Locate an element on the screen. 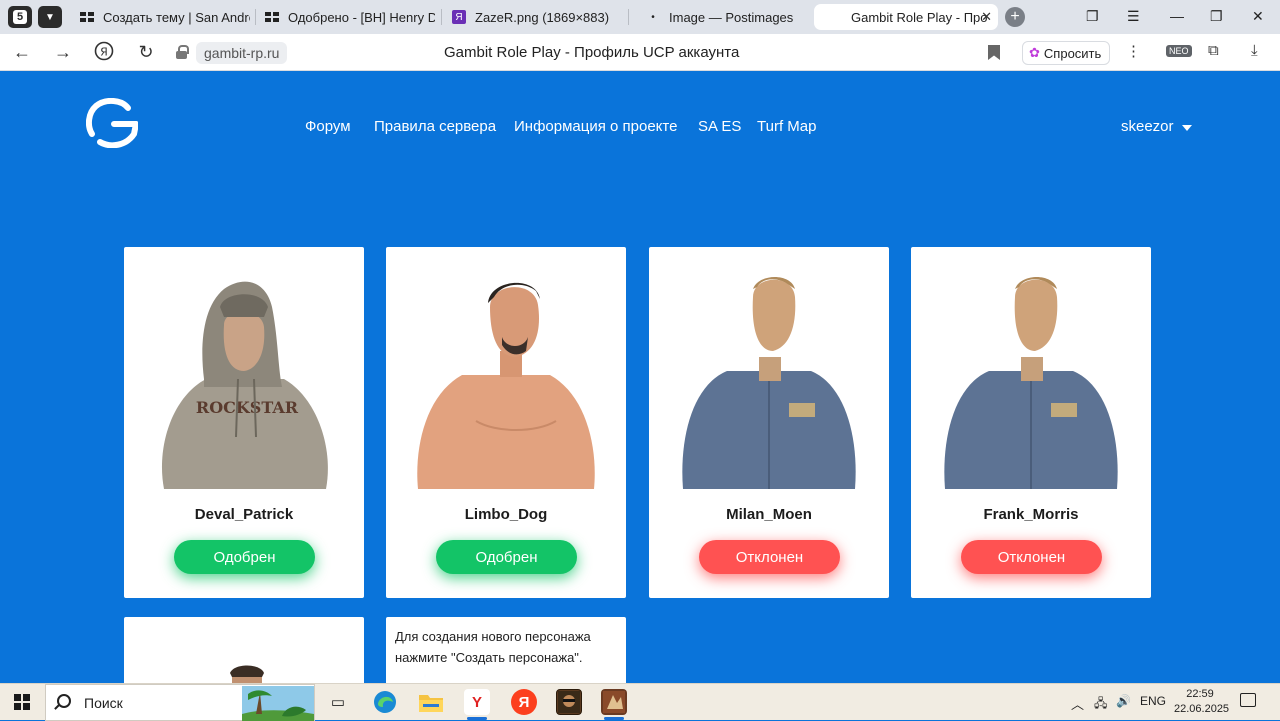 The image size is (1280, 721). ask-alice-button: ✿ Спросить is located at coordinates (1066, 53).